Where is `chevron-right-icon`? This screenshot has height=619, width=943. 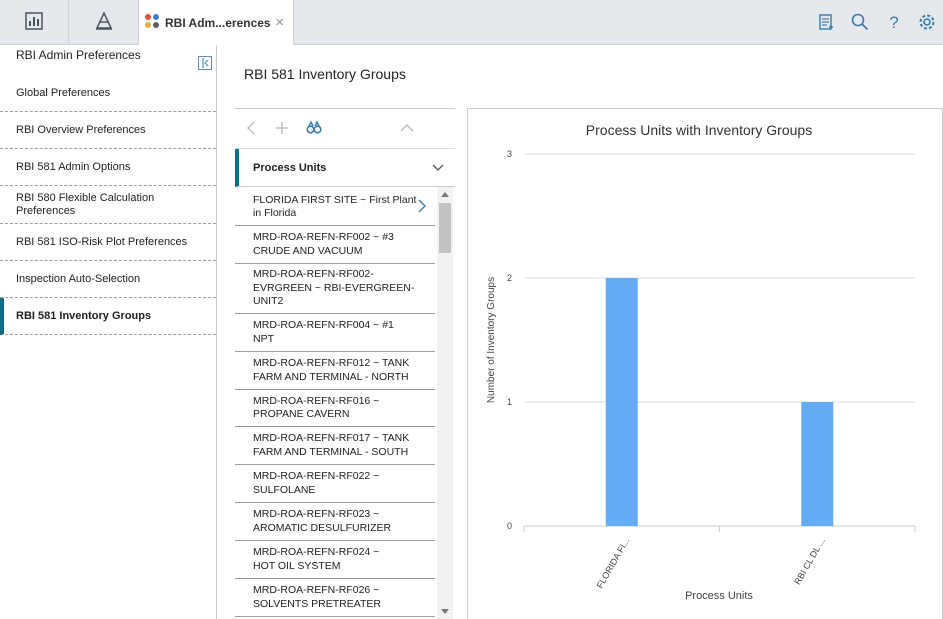
chevron-right-icon is located at coordinates (422, 208).